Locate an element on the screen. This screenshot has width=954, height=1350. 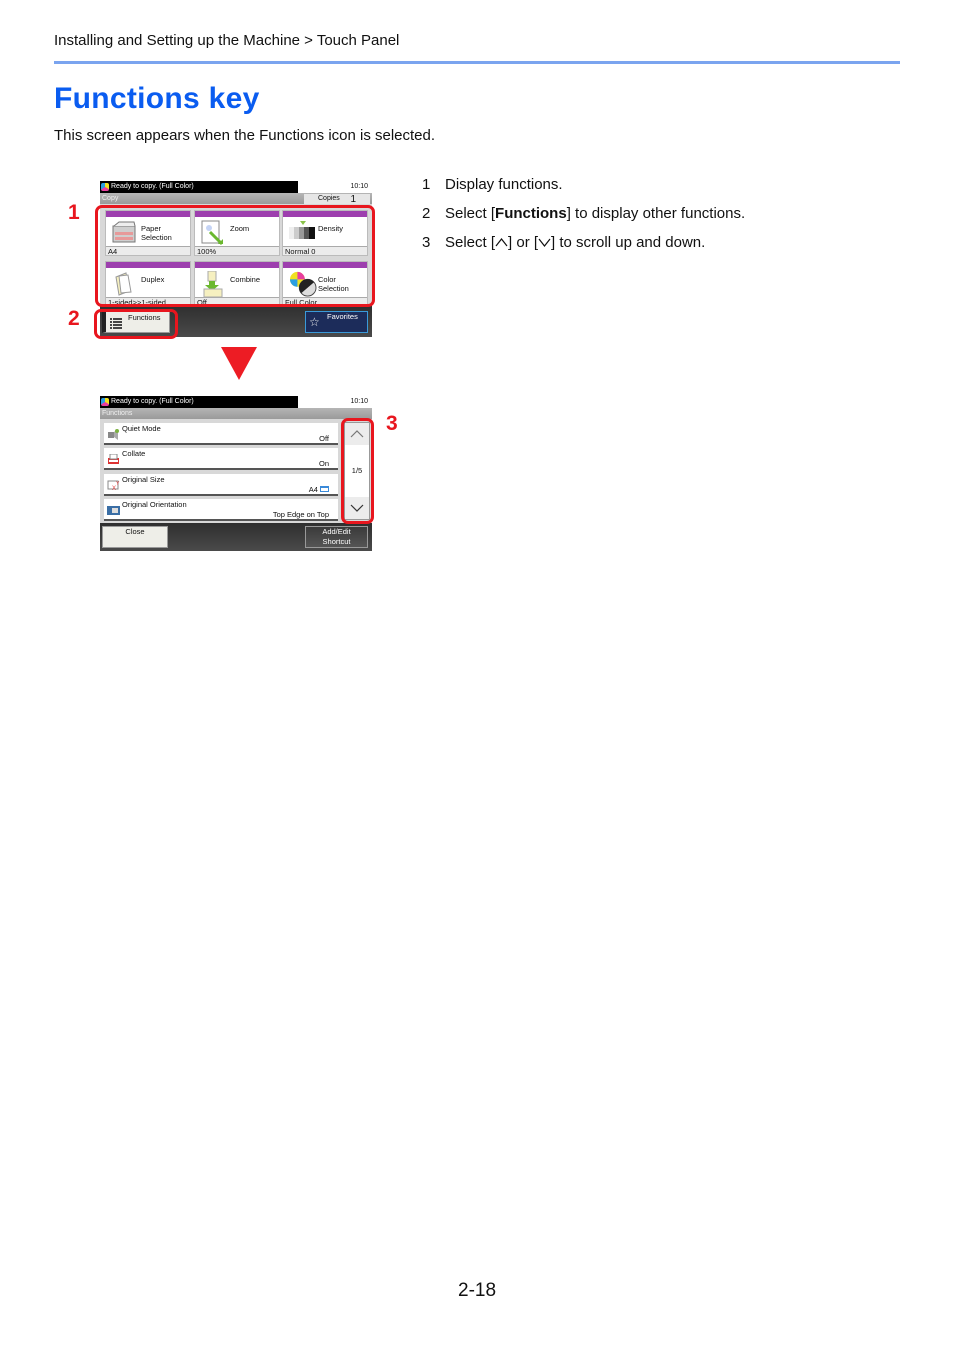
step-text: Select [] or [] to scroll up and down. is located at coordinates (575, 242).